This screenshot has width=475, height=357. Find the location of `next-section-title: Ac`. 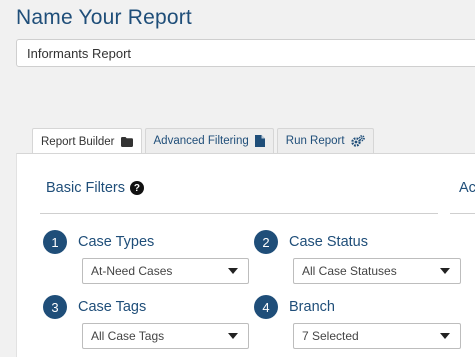

next-section-title: Ac is located at coordinates (467, 188).